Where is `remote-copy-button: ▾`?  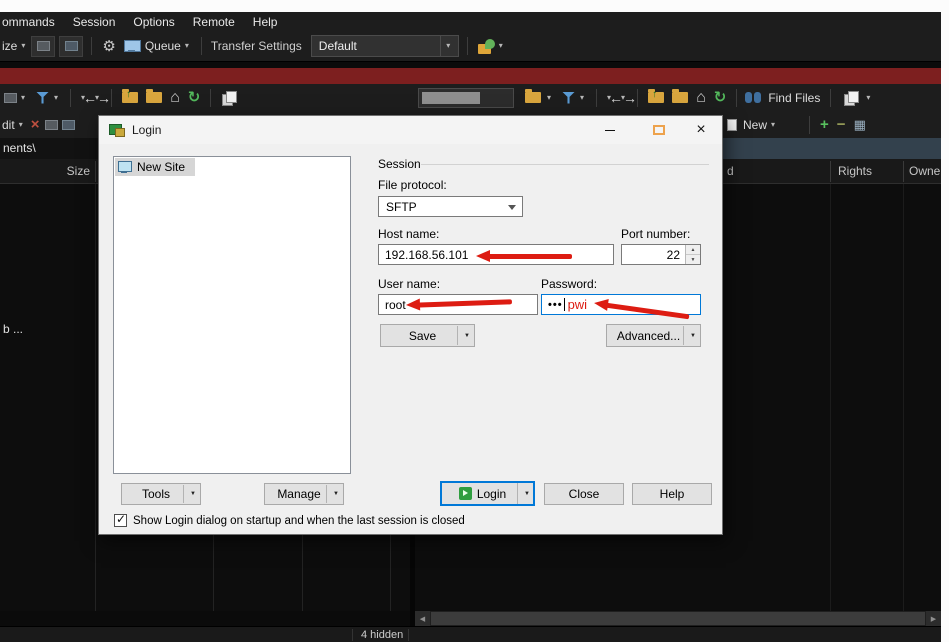 remote-copy-button: ▾ is located at coordinates (856, 98).